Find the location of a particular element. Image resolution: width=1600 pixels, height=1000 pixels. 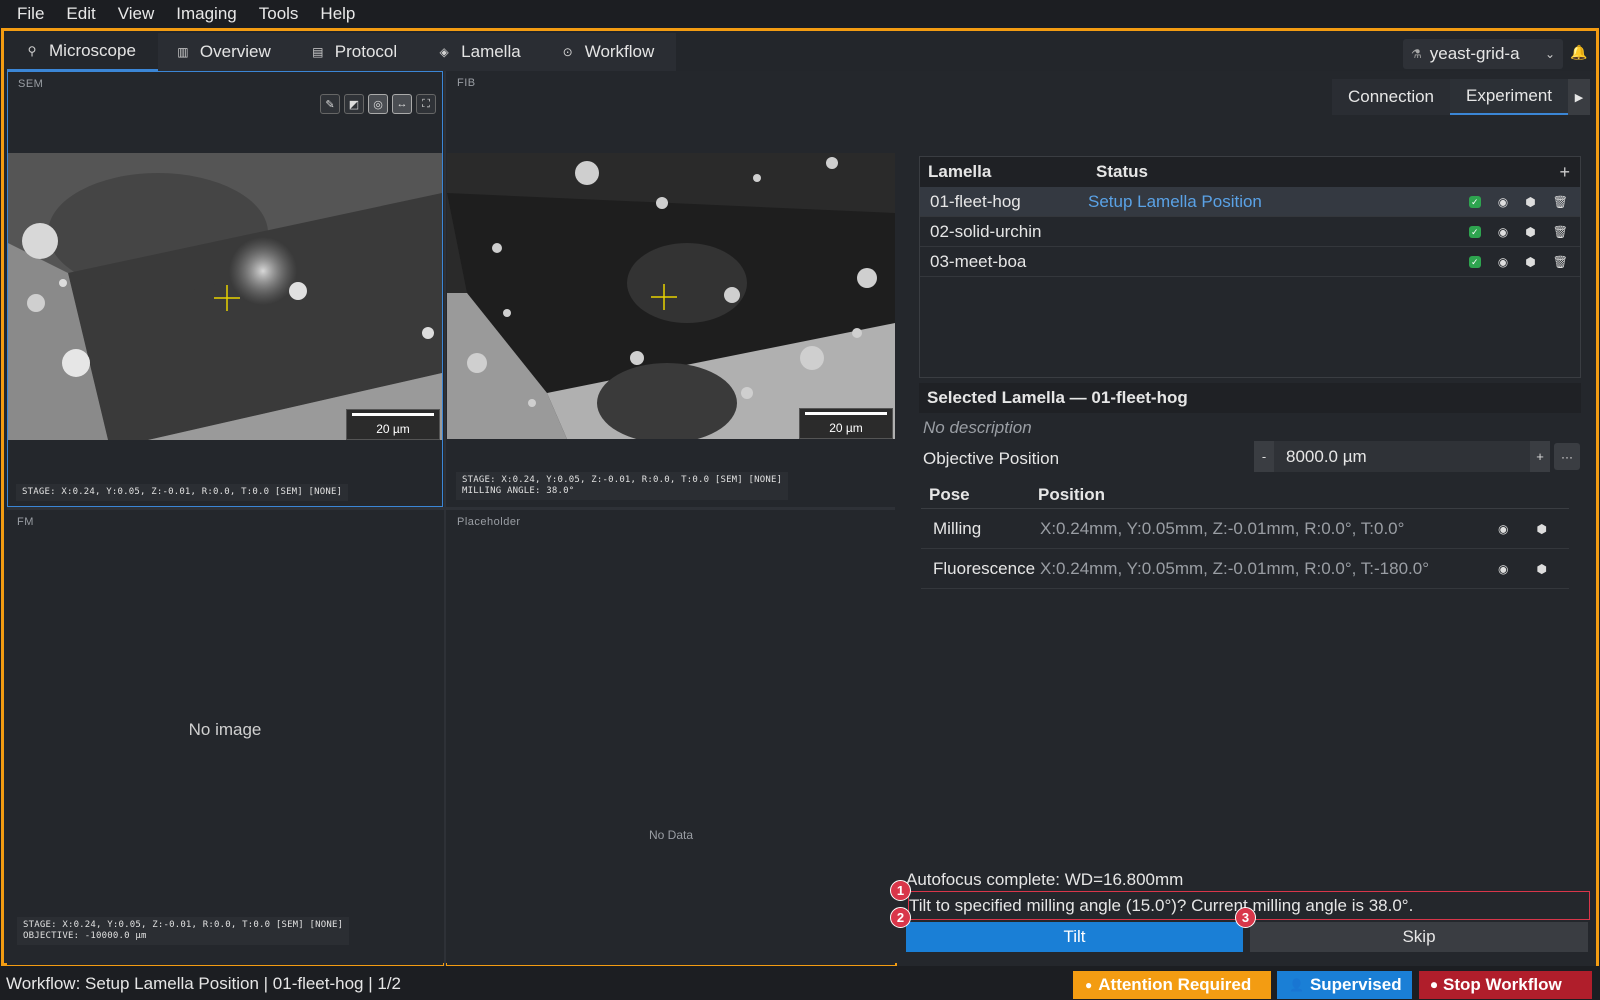

menu-imaging: Imaging is located at coordinates (206, 14).